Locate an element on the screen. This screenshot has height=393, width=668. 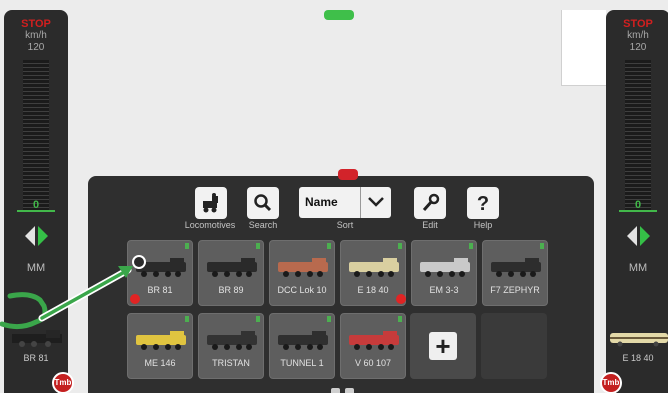
search-icon is located at coordinates (263, 203).